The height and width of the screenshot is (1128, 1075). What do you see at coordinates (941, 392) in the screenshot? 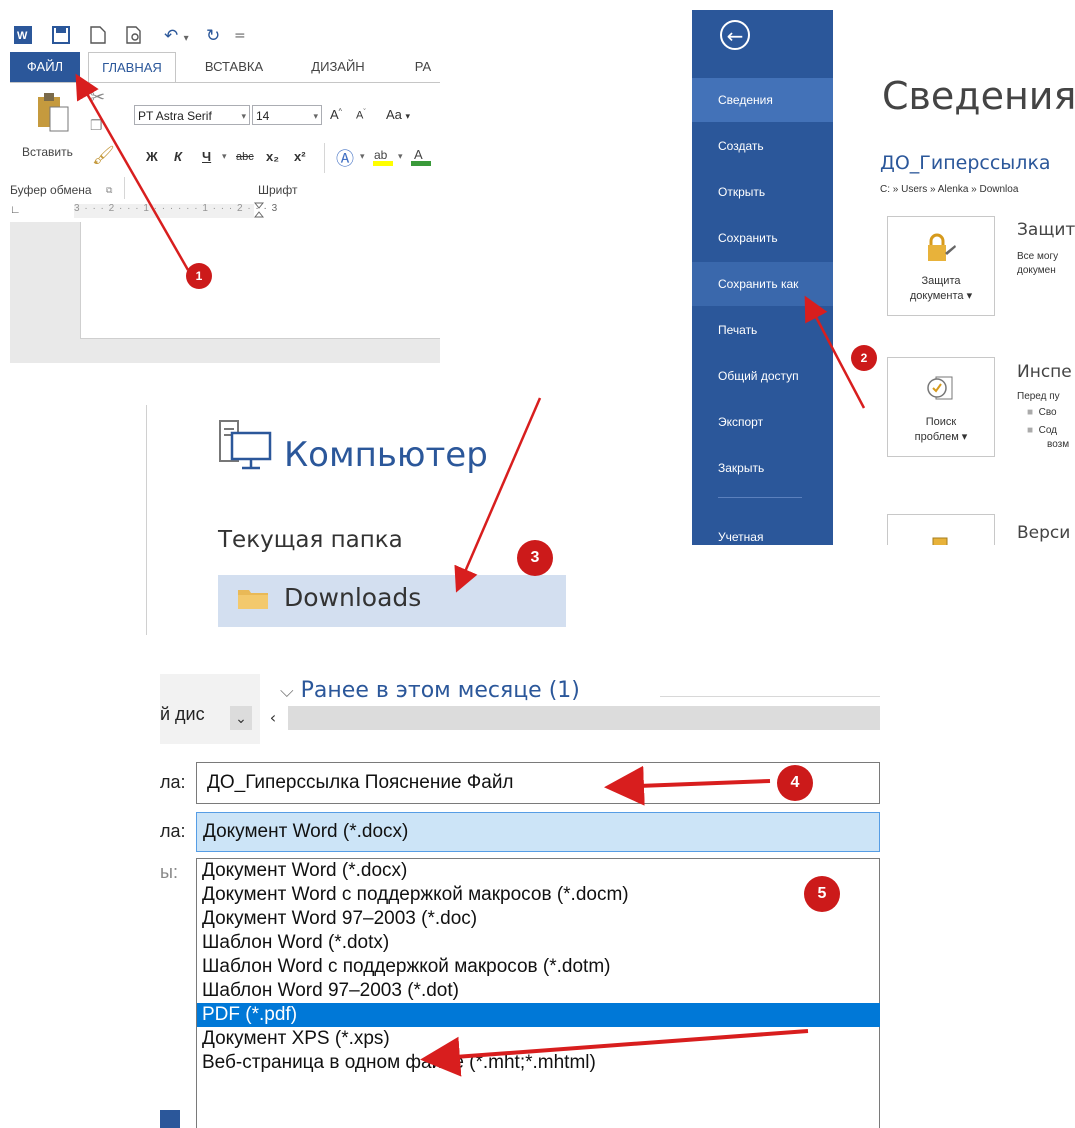
I see `inspect-document-icon` at bounding box center [941, 392].